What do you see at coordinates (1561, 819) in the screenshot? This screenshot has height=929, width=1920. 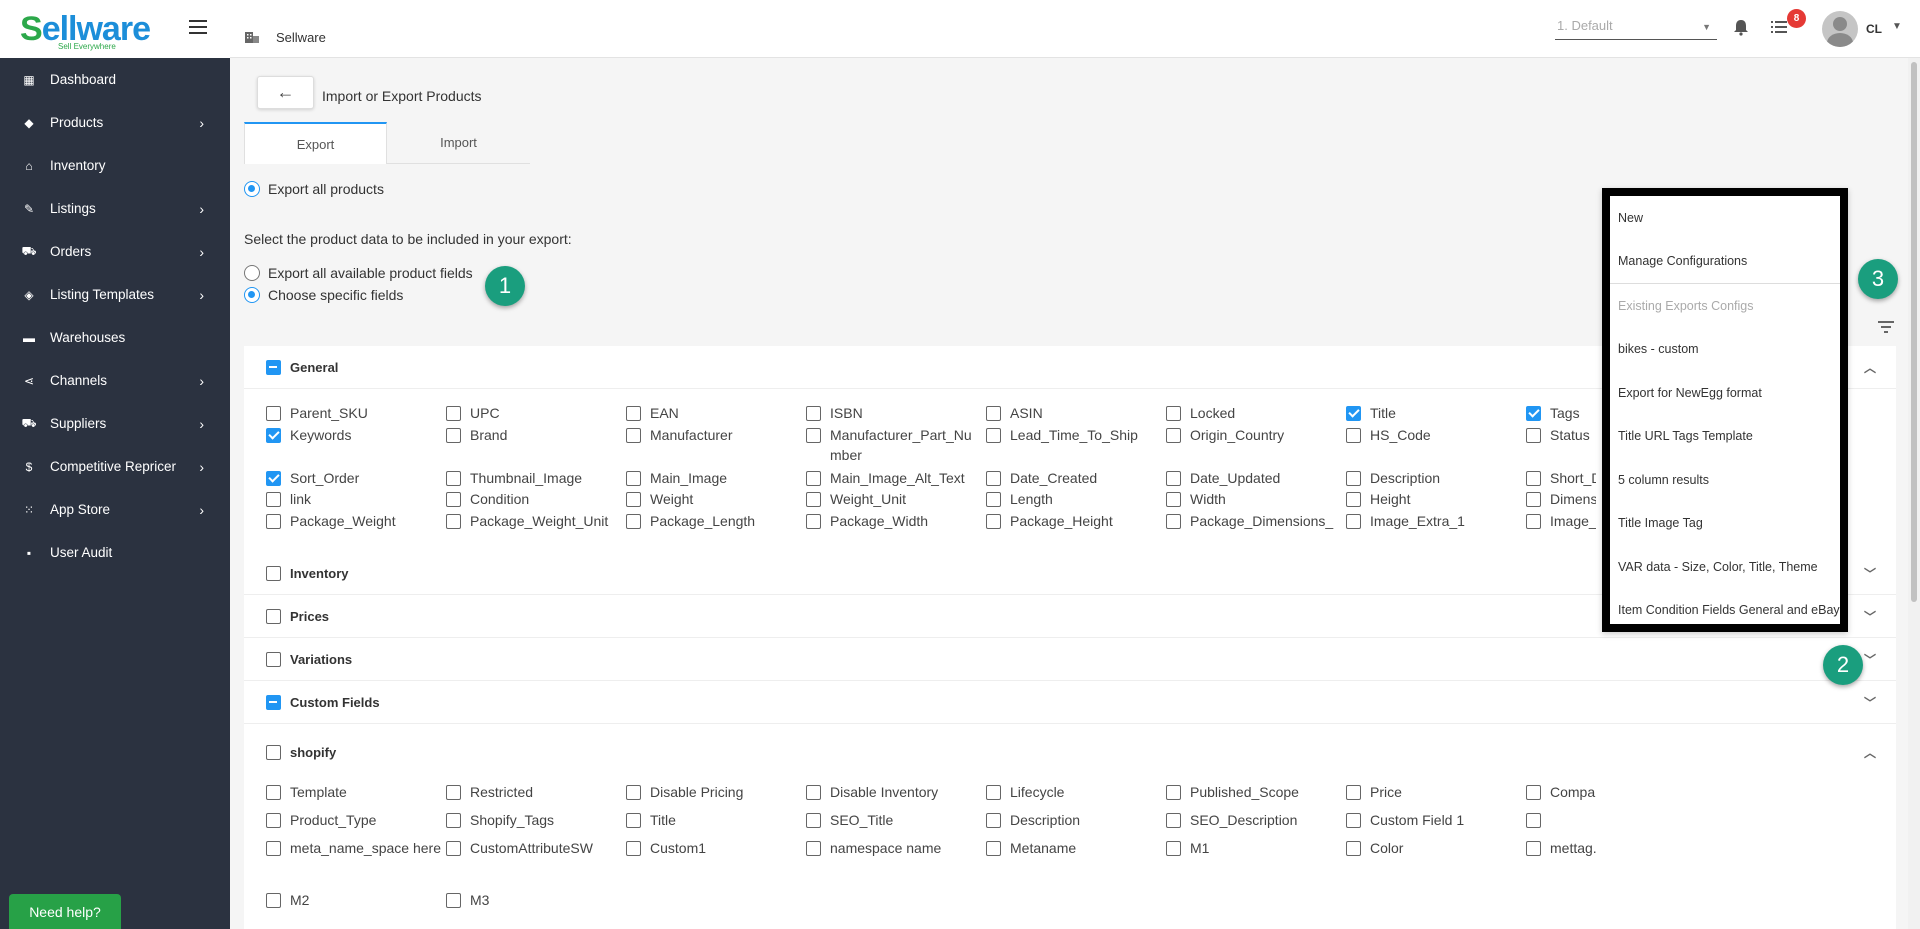 I see `field-blank` at bounding box center [1561, 819].